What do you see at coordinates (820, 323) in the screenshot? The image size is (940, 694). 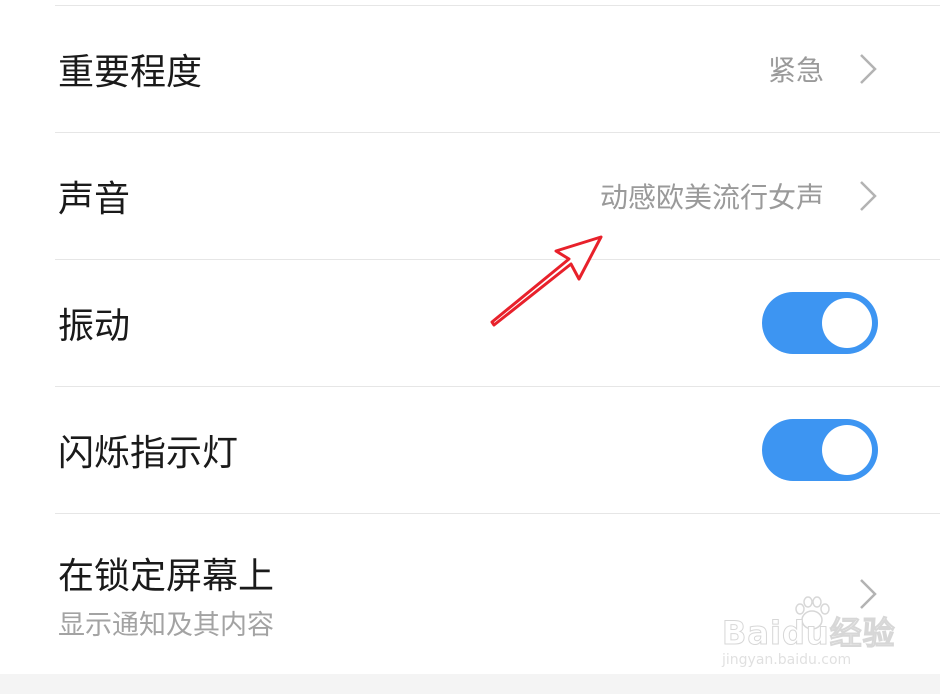 I see `vibration-toggle` at bounding box center [820, 323].